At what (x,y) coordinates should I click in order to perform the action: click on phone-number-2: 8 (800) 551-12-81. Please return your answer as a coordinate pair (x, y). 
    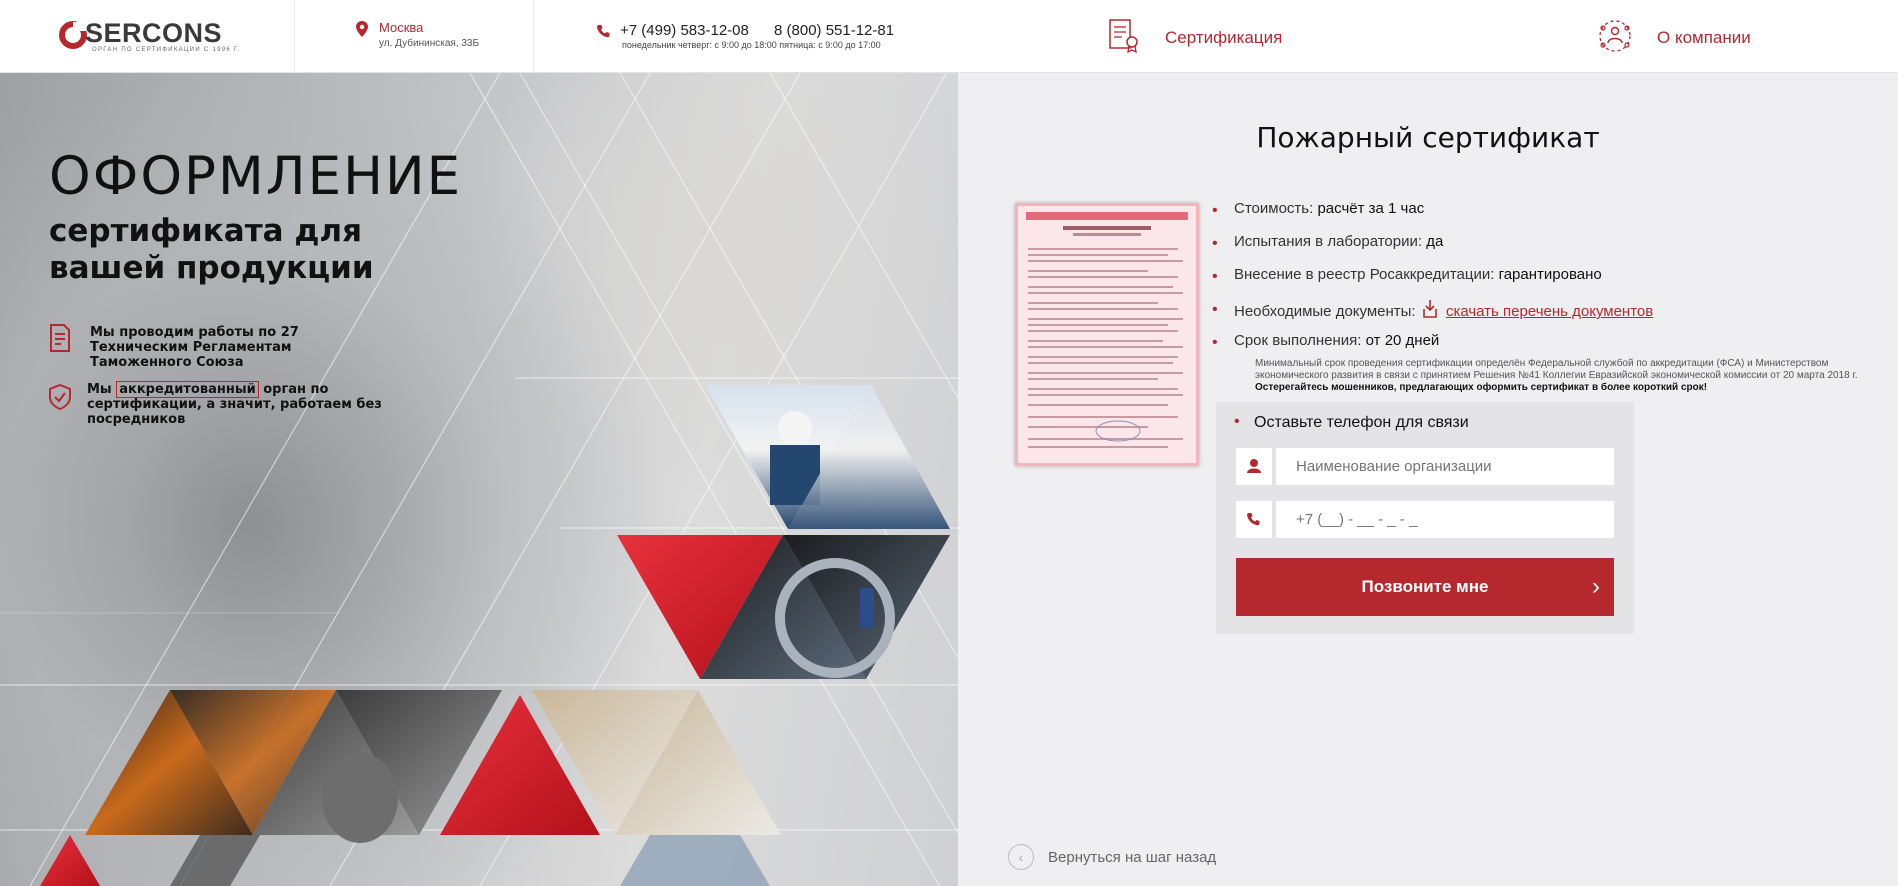
    Looking at the image, I should click on (834, 30).